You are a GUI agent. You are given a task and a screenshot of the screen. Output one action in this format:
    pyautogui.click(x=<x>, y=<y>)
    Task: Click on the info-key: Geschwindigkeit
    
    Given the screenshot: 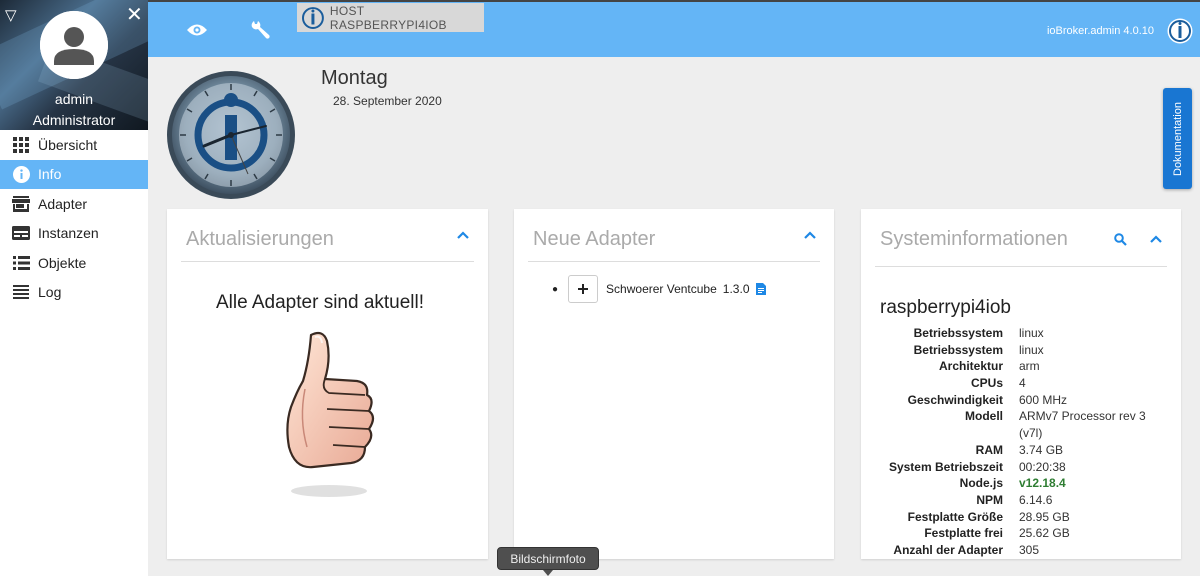 What is the action you would take?
    pyautogui.click(x=955, y=399)
    